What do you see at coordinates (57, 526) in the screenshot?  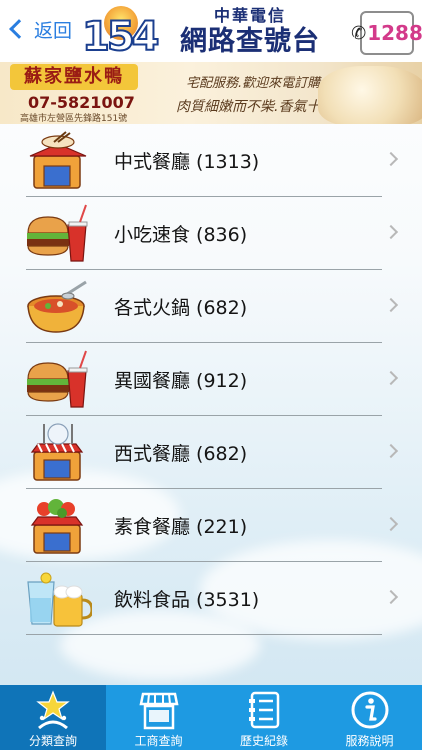 I see `vegetarian-restaurant-icon` at bounding box center [57, 526].